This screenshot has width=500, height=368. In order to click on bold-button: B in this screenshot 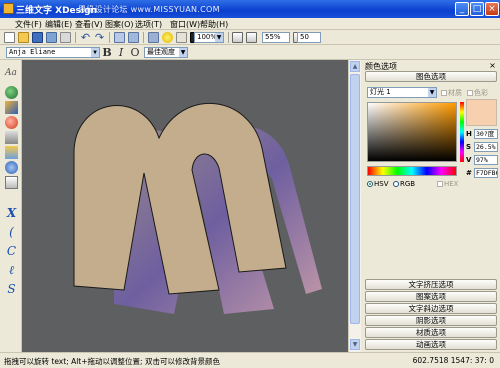, I will do `click(107, 52)`.